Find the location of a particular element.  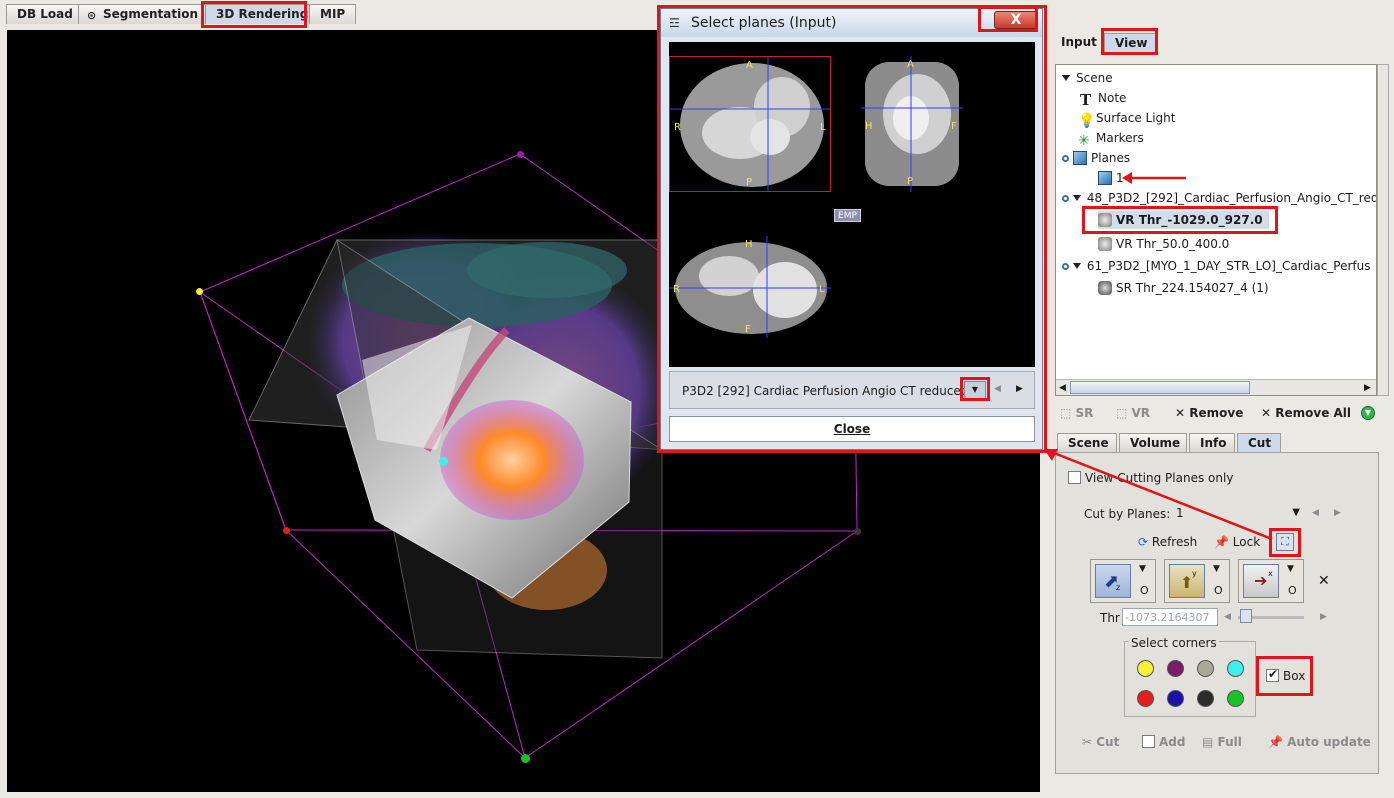

coronal-slice: H R L F is located at coordinates (750, 287).